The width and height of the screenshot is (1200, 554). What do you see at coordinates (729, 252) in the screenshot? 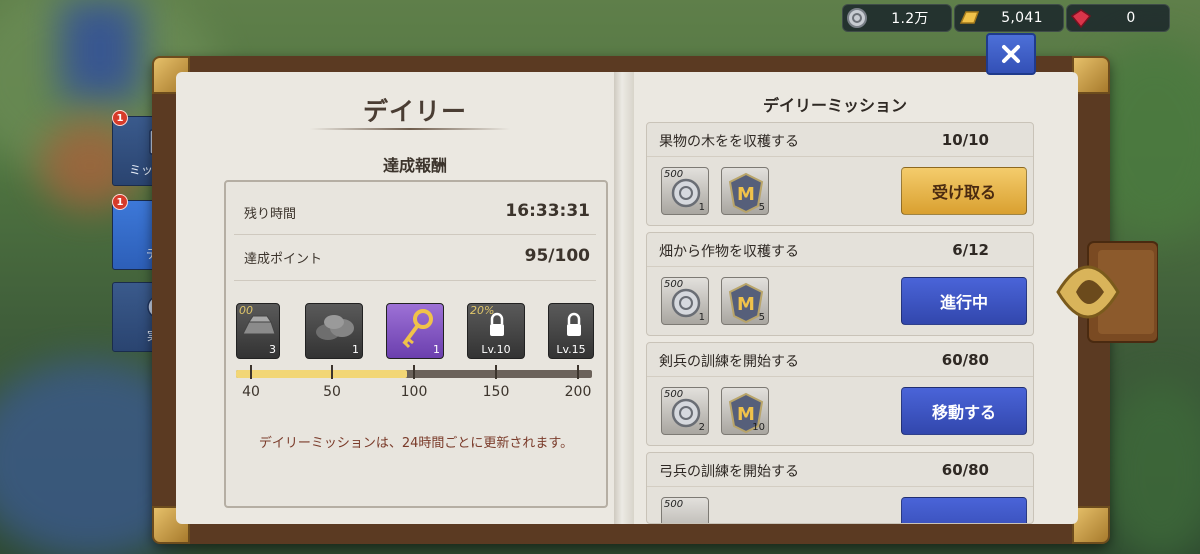
I see `mission-title: 畑から作物を収穫する` at bounding box center [729, 252].